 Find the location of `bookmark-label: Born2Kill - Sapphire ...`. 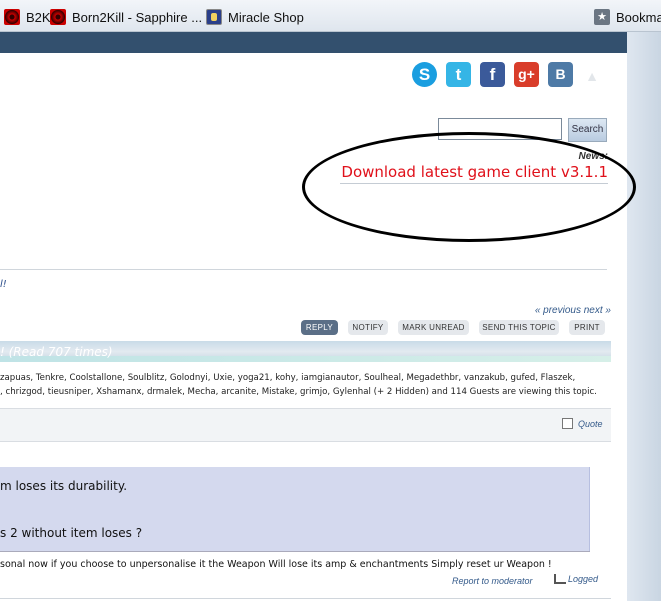

bookmark-label: Born2Kill - Sapphire ... is located at coordinates (137, 17).